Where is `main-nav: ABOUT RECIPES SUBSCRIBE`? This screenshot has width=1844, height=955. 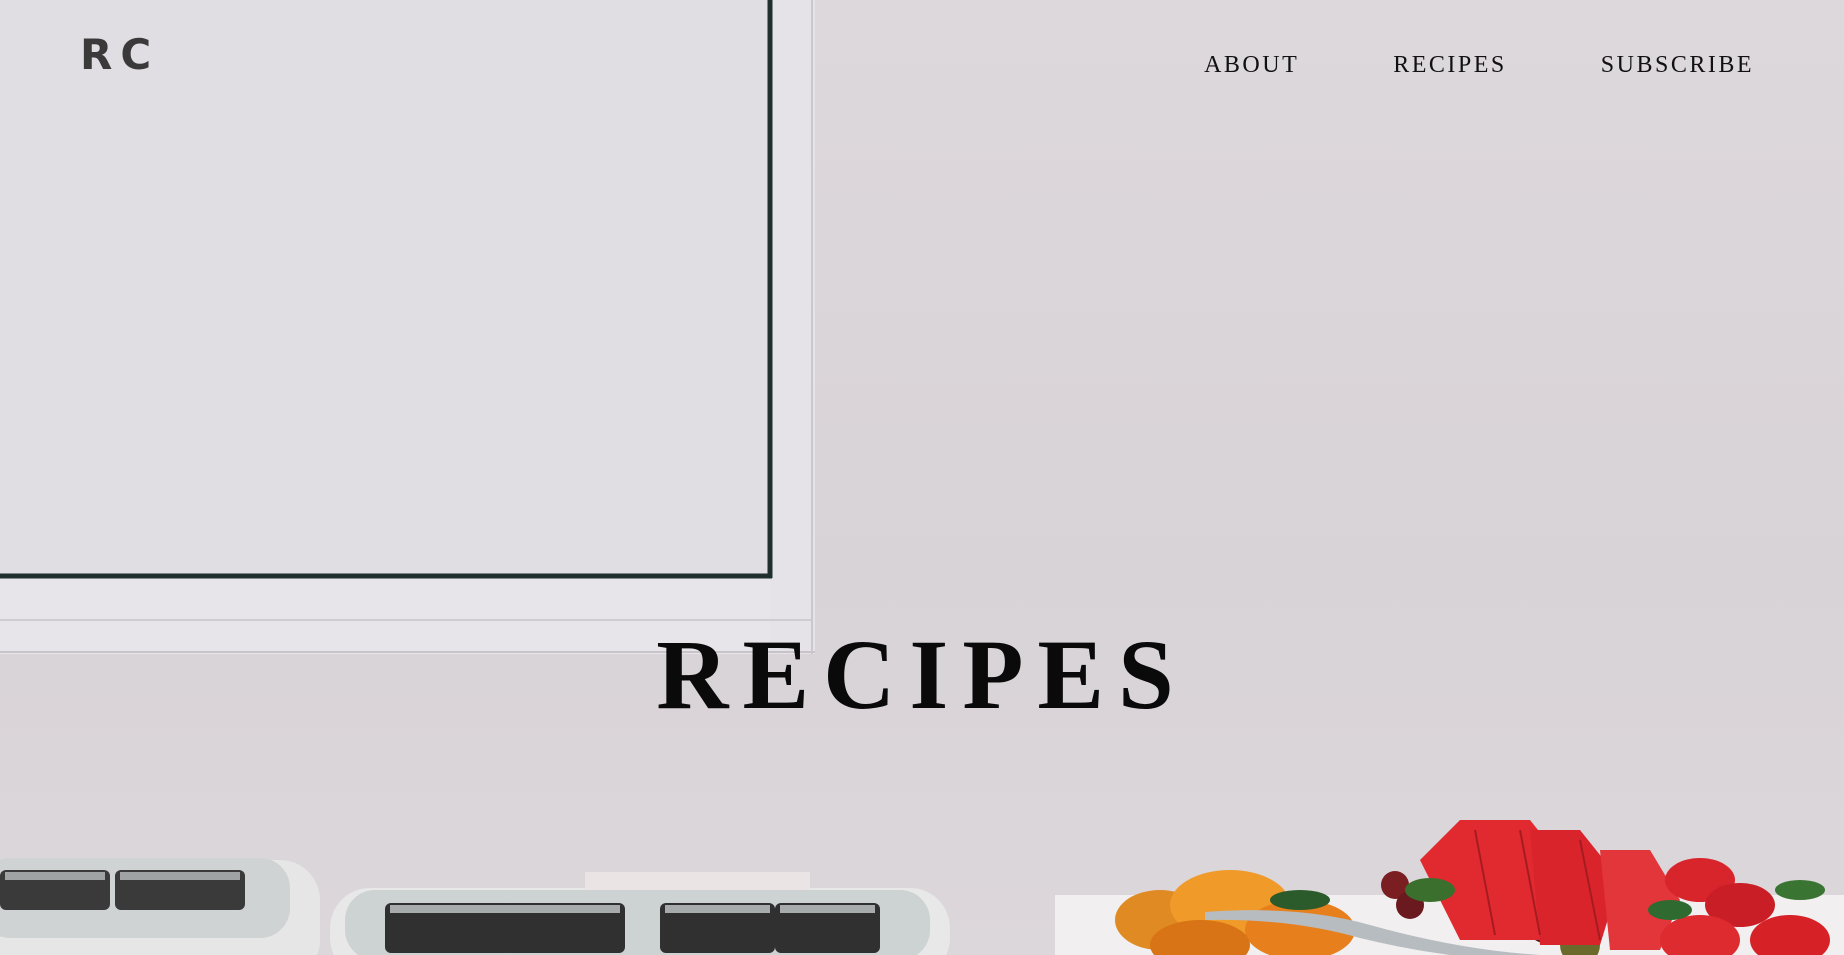 main-nav: ABOUT RECIPES SUBSCRIBE is located at coordinates (1479, 65).